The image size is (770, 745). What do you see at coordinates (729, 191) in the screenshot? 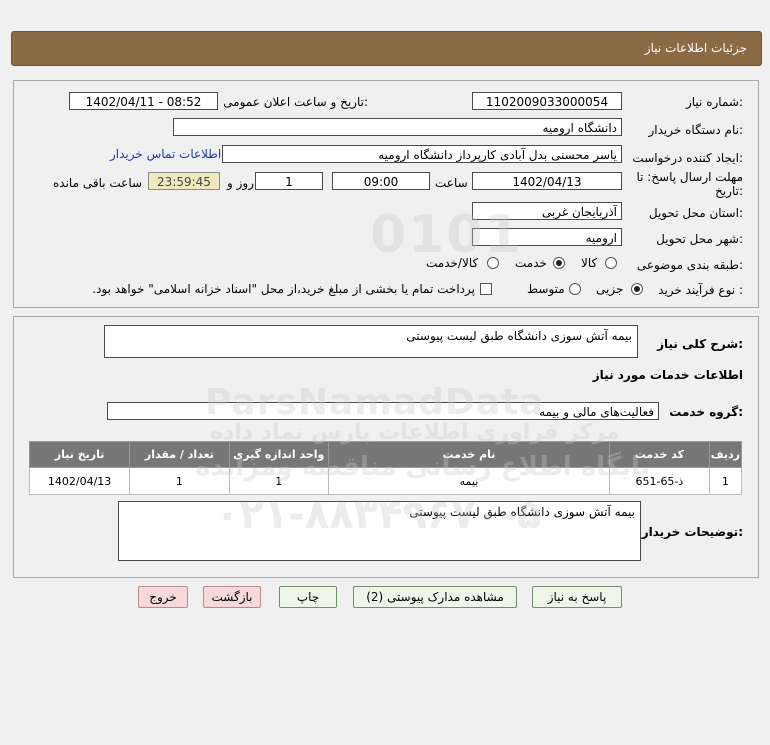
I see `deadline-date-label: تاریخ:` at bounding box center [729, 191].